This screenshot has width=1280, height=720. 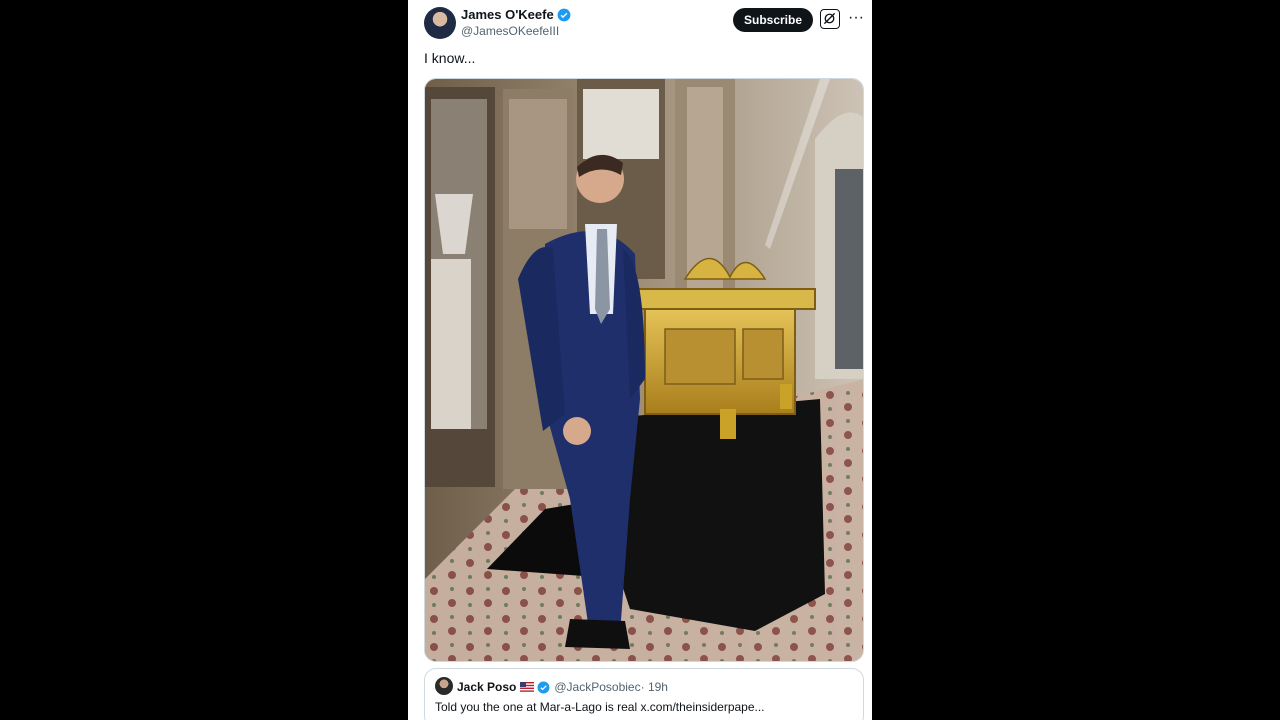 What do you see at coordinates (654, 687) in the screenshot?
I see `quoted-post-time: · 19h` at bounding box center [654, 687].